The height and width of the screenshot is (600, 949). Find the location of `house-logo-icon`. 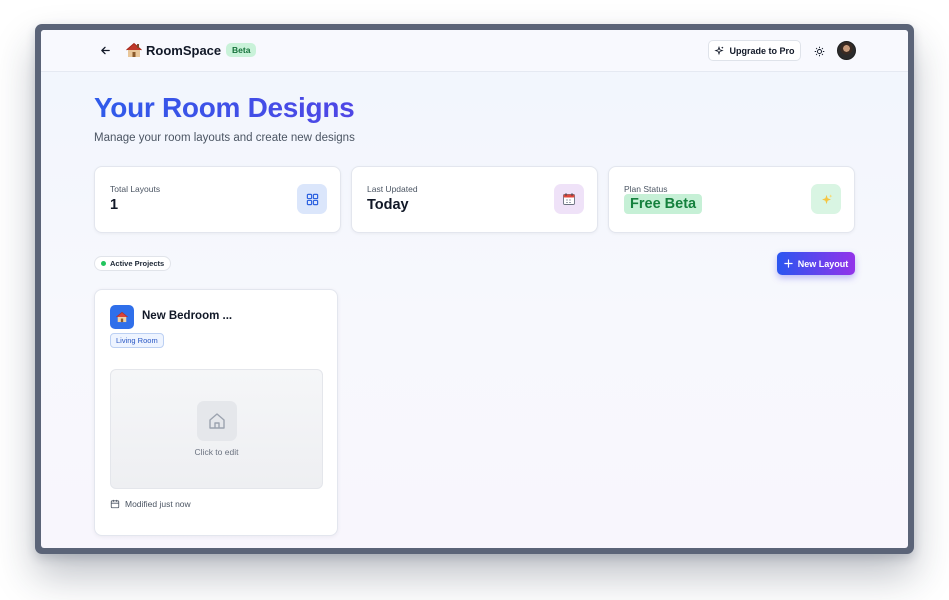

house-logo-icon is located at coordinates (134, 49).